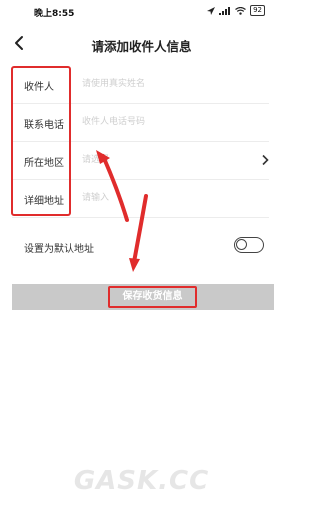 The height and width of the screenshot is (515, 320). I want to click on region-select, so click(167, 160).